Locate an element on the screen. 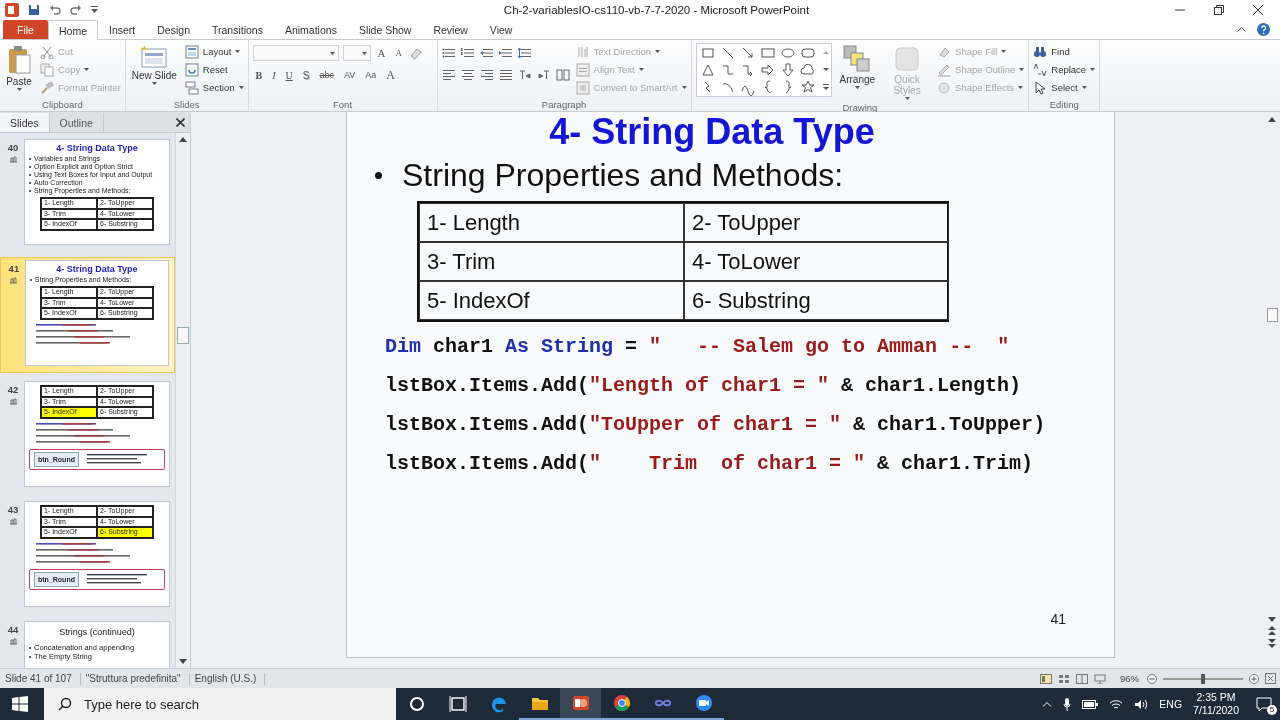  line-spacing-icon is located at coordinates (524, 53).